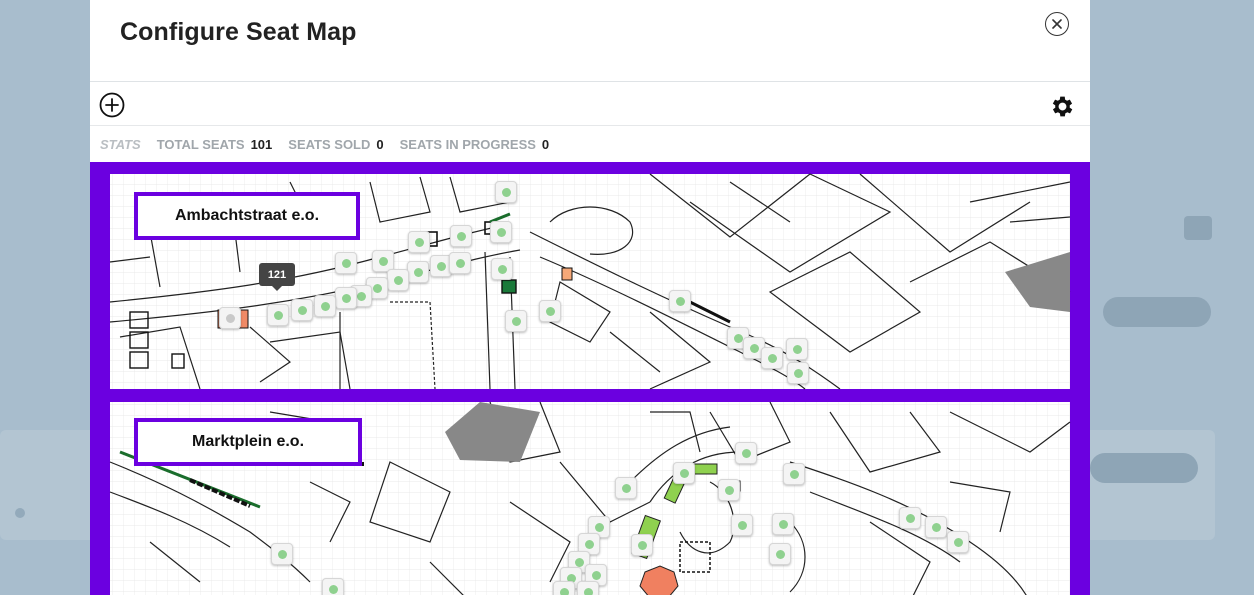  What do you see at coordinates (230, 318) in the screenshot?
I see `seat-unavailable` at bounding box center [230, 318].